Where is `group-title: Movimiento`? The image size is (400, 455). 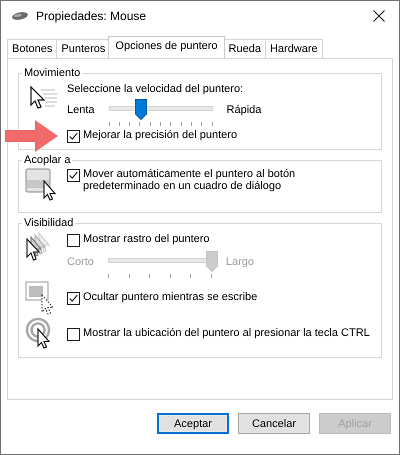
group-title: Movimiento is located at coordinates (52, 73).